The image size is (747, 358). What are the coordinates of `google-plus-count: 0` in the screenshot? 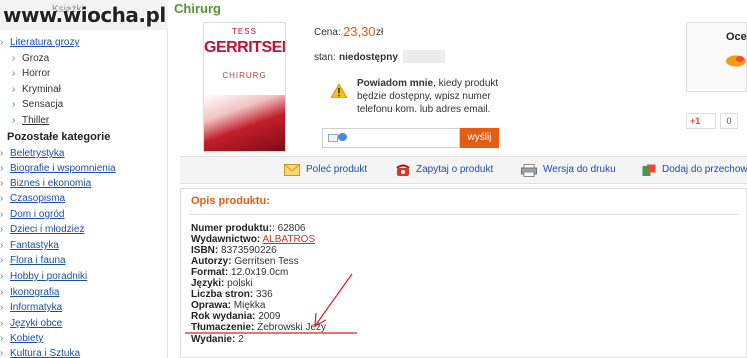 It's located at (729, 121).